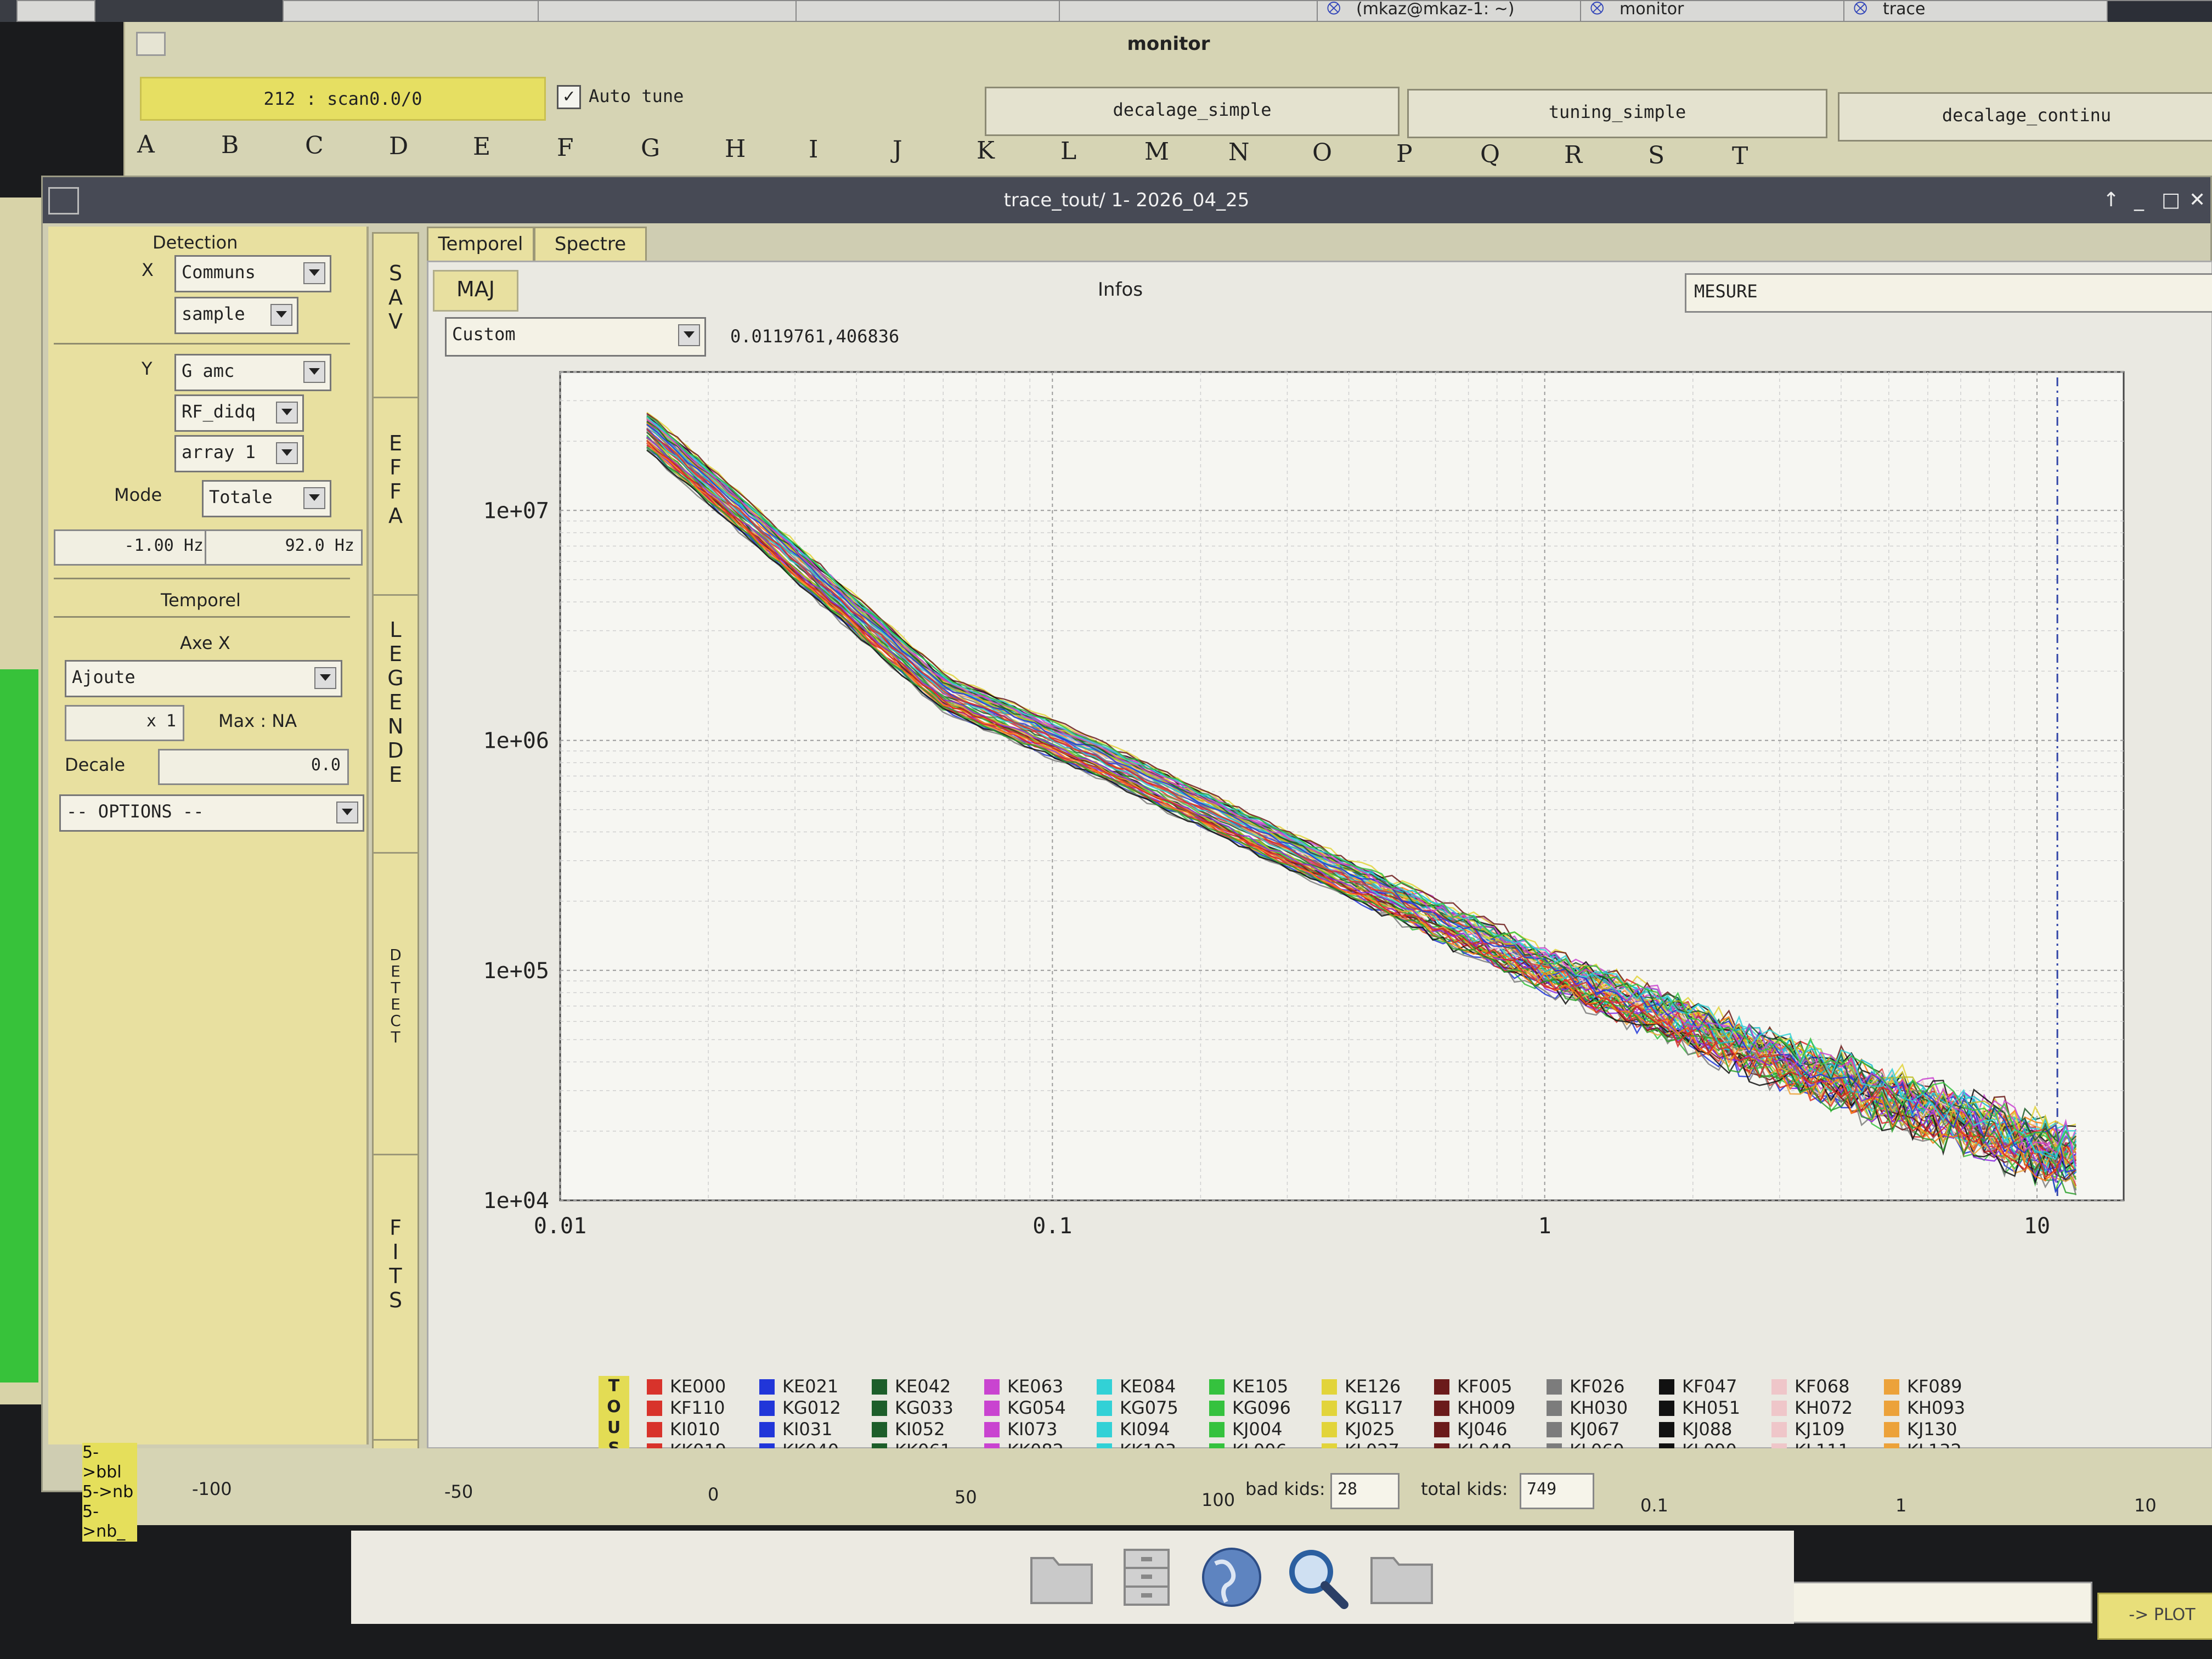 The height and width of the screenshot is (1659, 2212). I want to click on legend-item: KE105, so click(1259, 1386).